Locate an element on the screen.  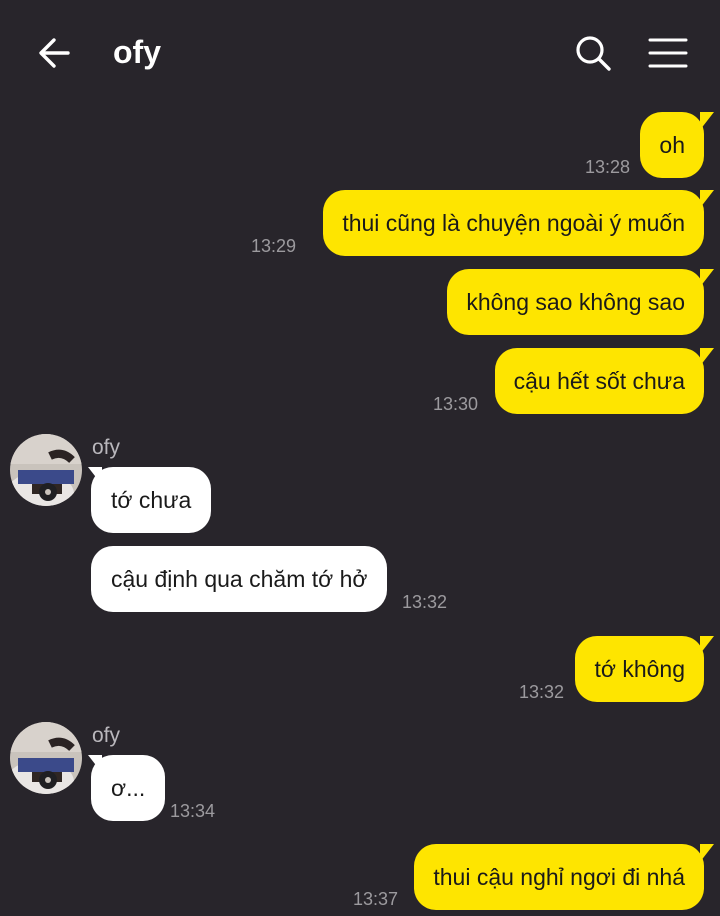
message-timestamp: 13:34 is located at coordinates (193, 811).